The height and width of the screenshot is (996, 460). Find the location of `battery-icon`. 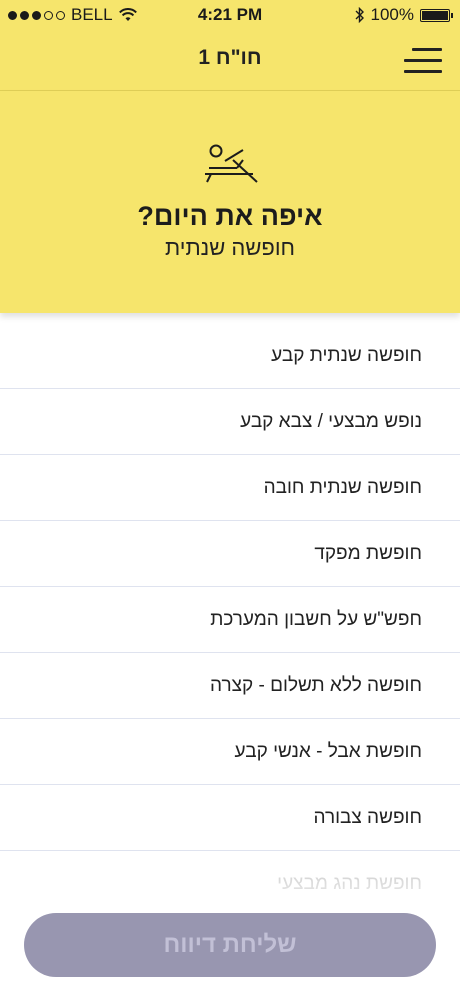

battery-icon is located at coordinates (436, 15).